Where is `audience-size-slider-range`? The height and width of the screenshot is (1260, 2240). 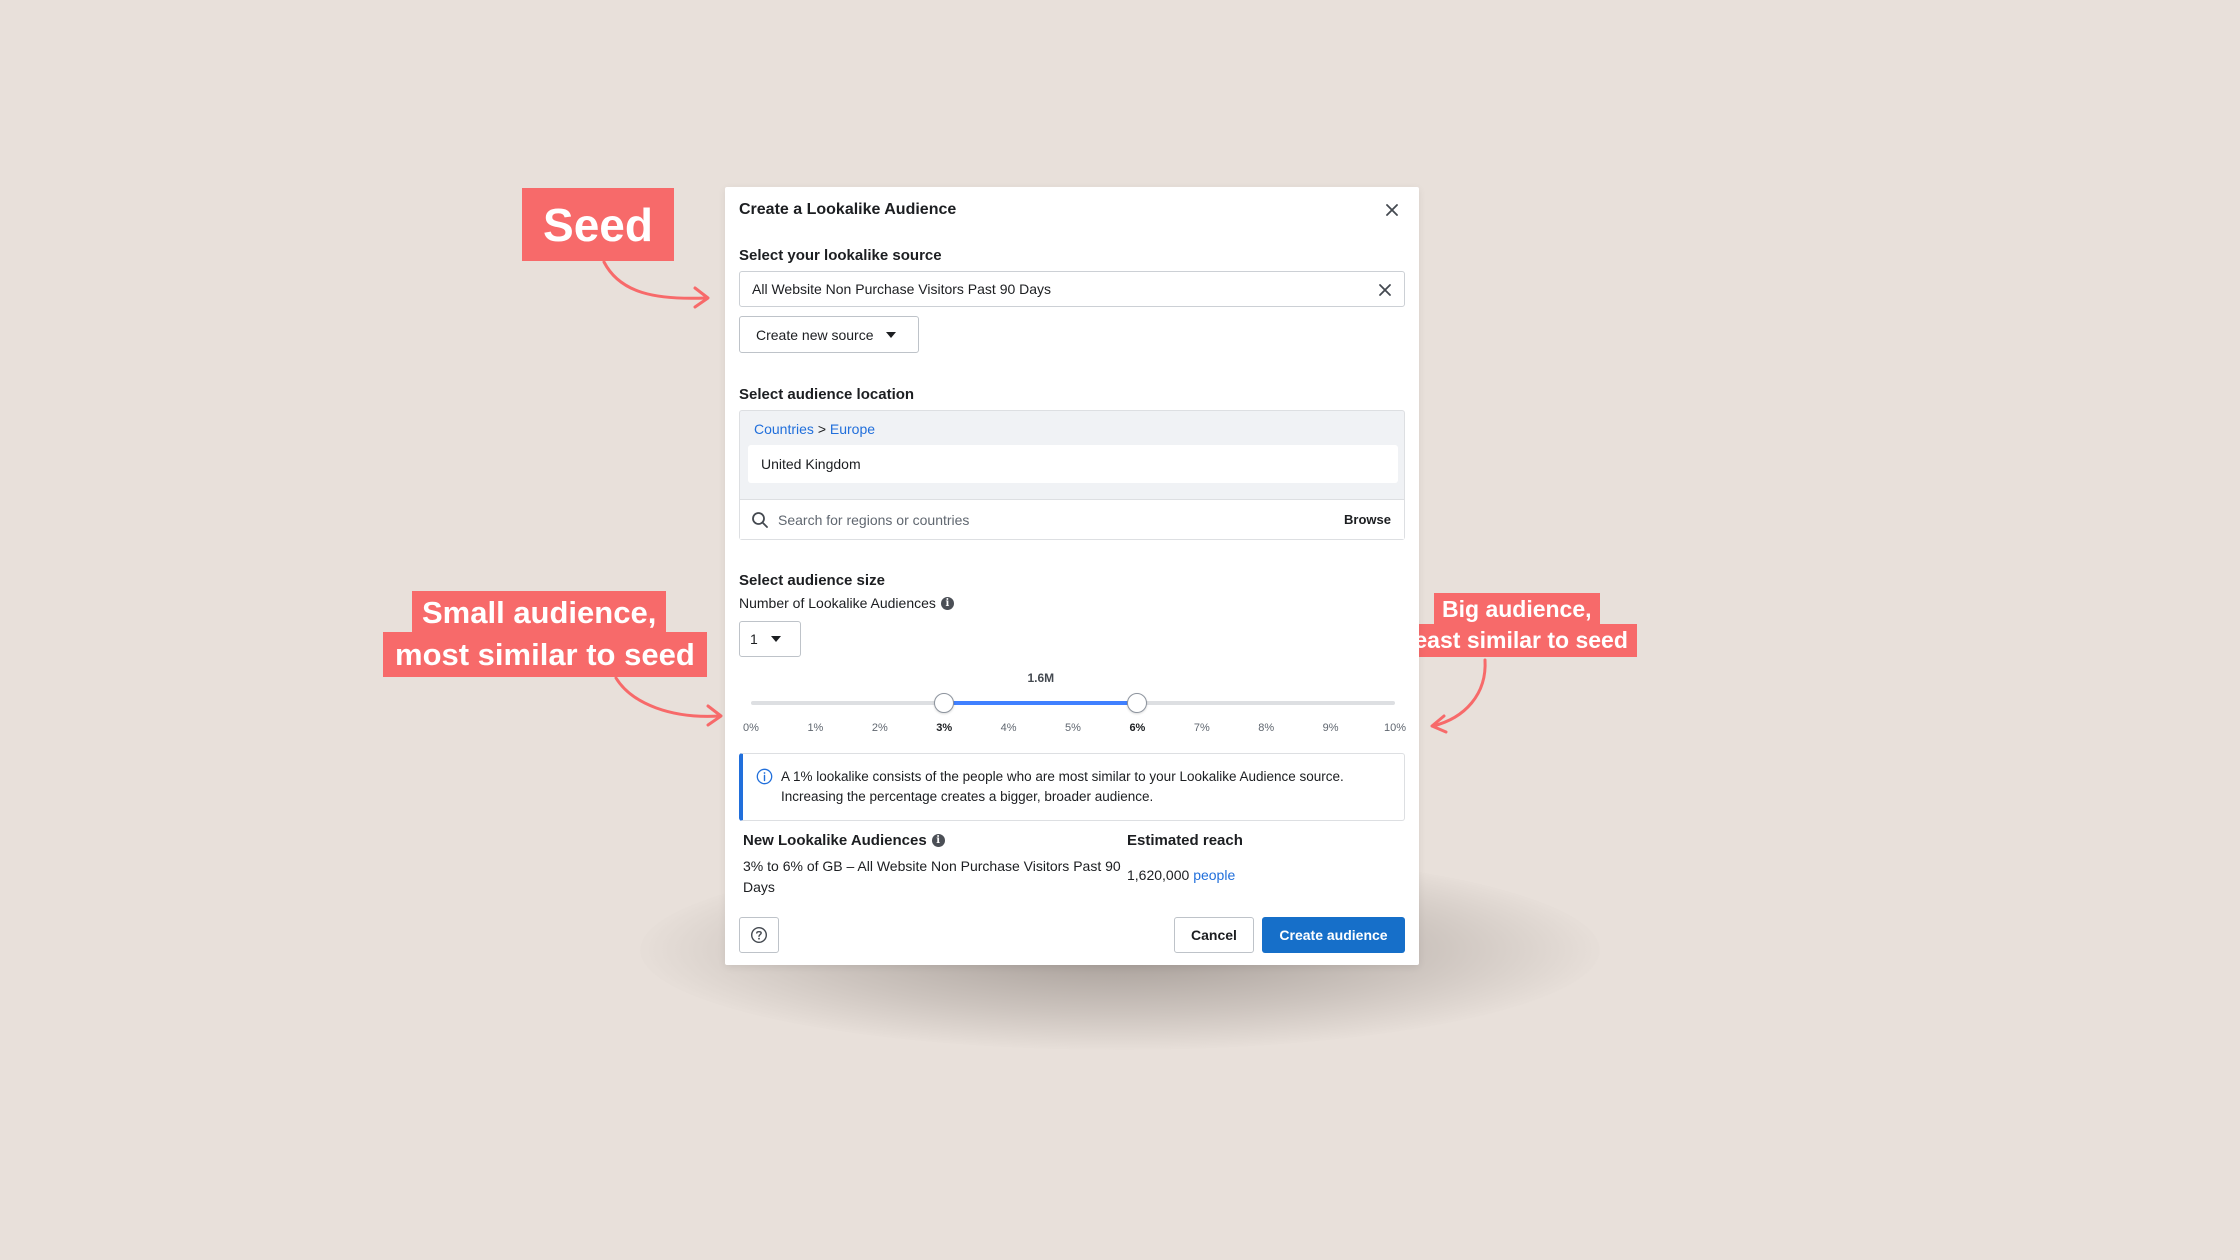 audience-size-slider-range is located at coordinates (1041, 703).